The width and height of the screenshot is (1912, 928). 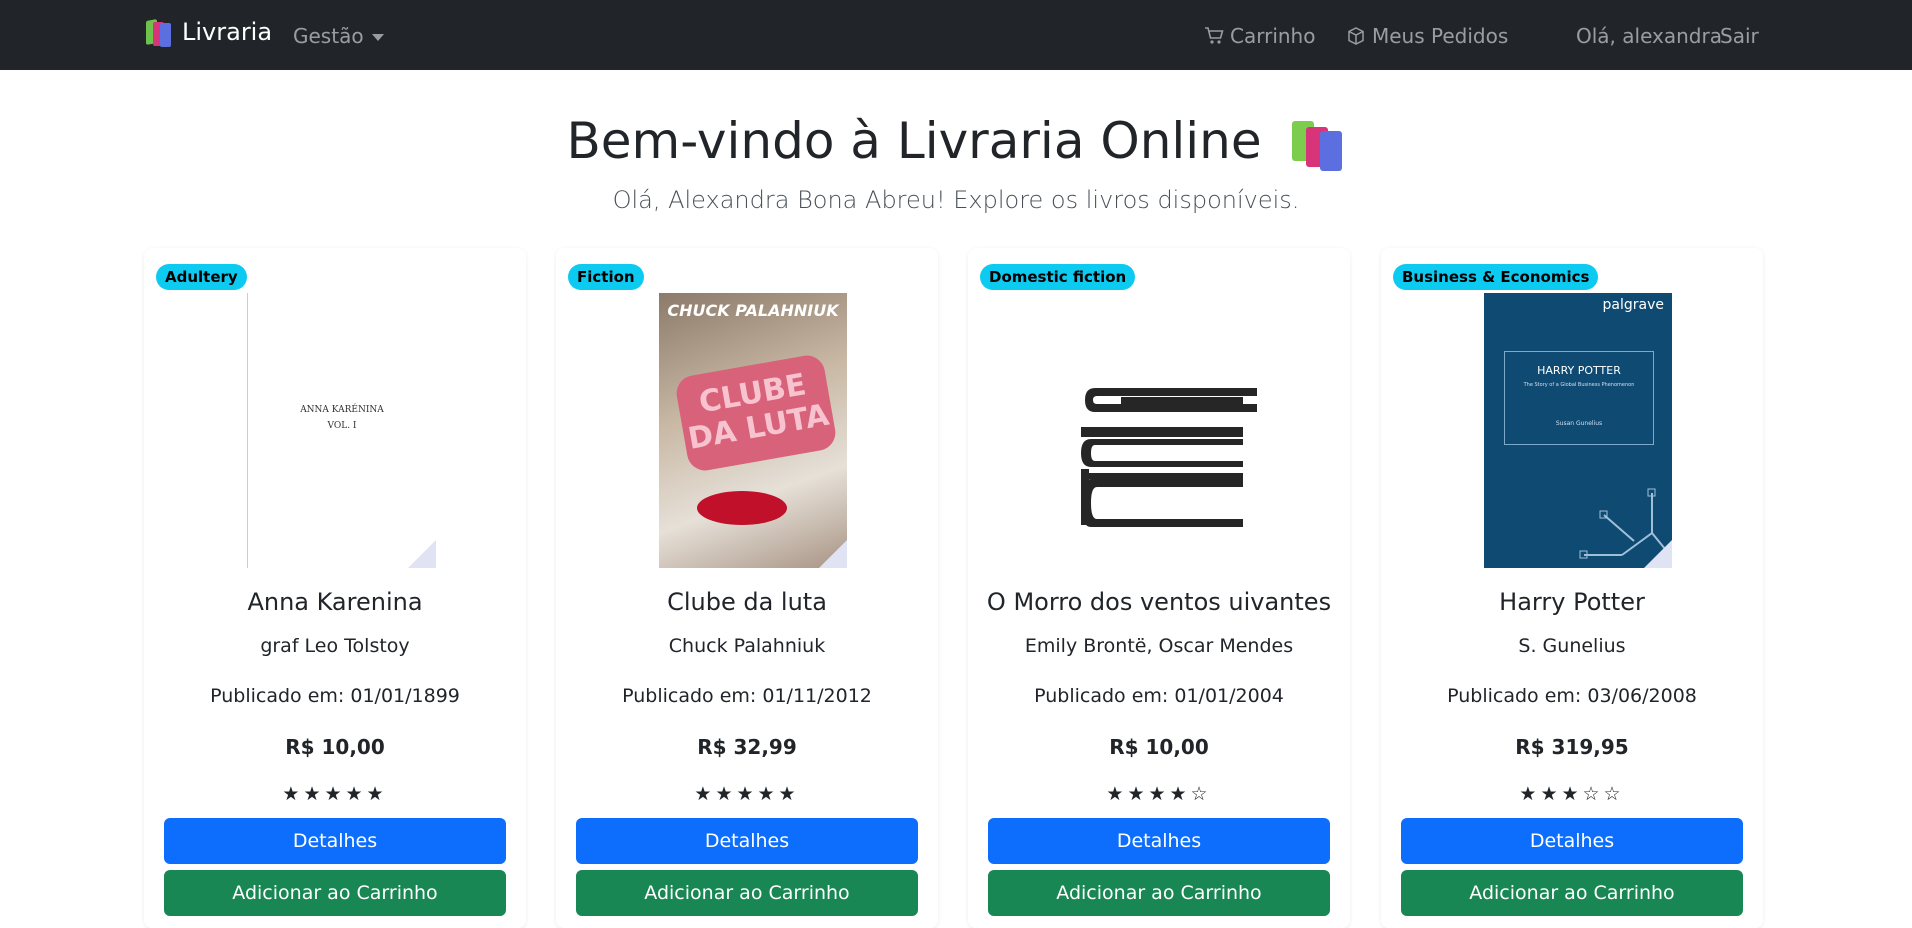 What do you see at coordinates (1739, 36) in the screenshot?
I see `logout-link: Sair` at bounding box center [1739, 36].